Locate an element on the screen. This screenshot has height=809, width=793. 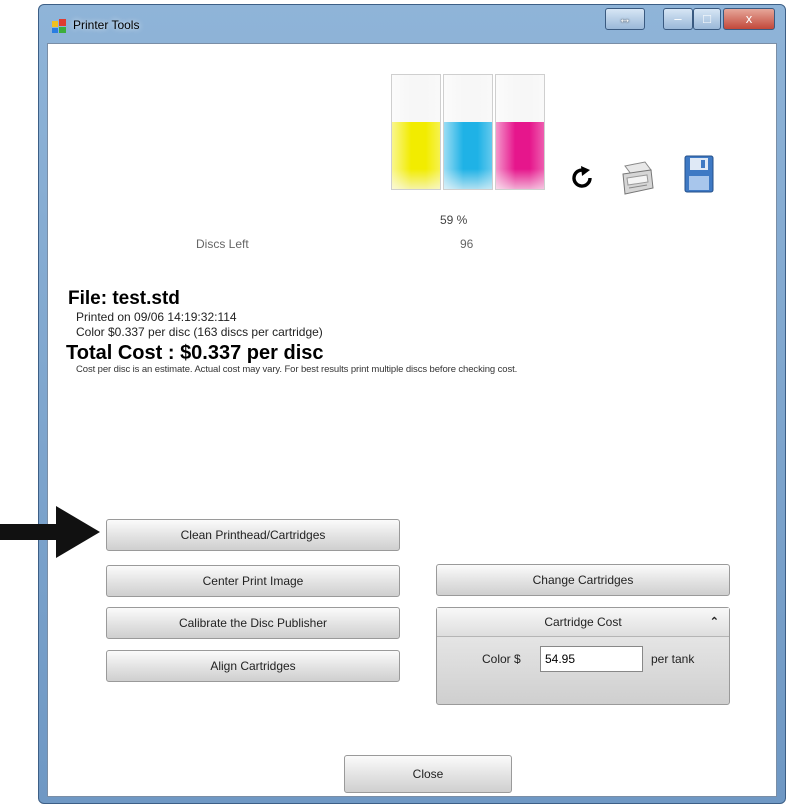
app-icon is located at coordinates (59, 26).